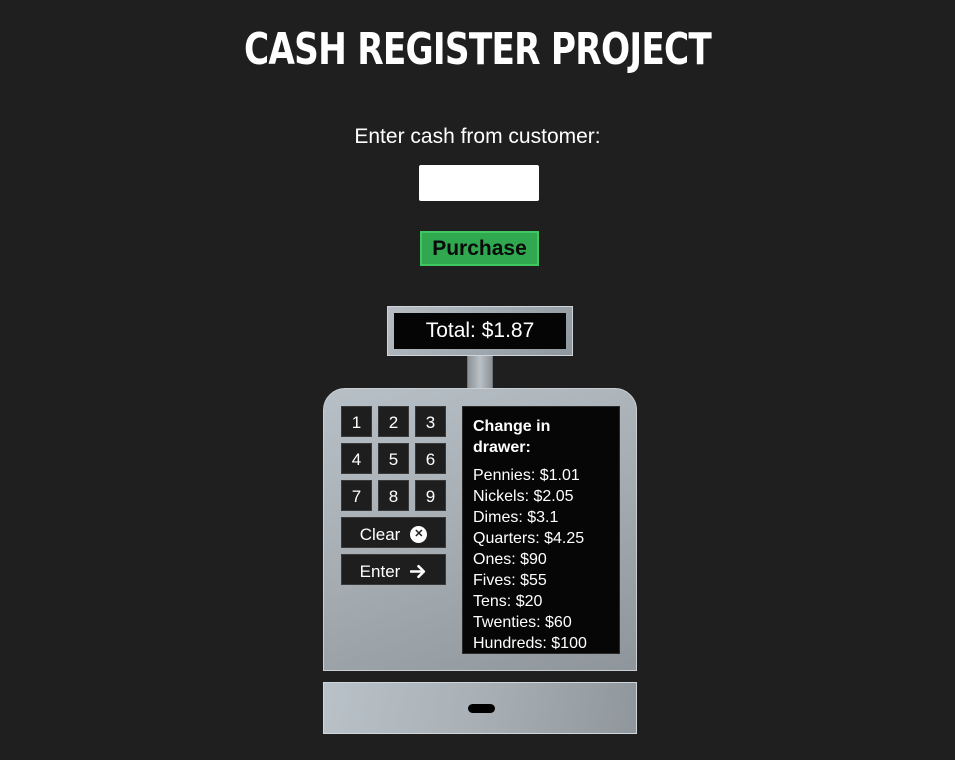  What do you see at coordinates (430, 458) in the screenshot?
I see `key-6: 6` at bounding box center [430, 458].